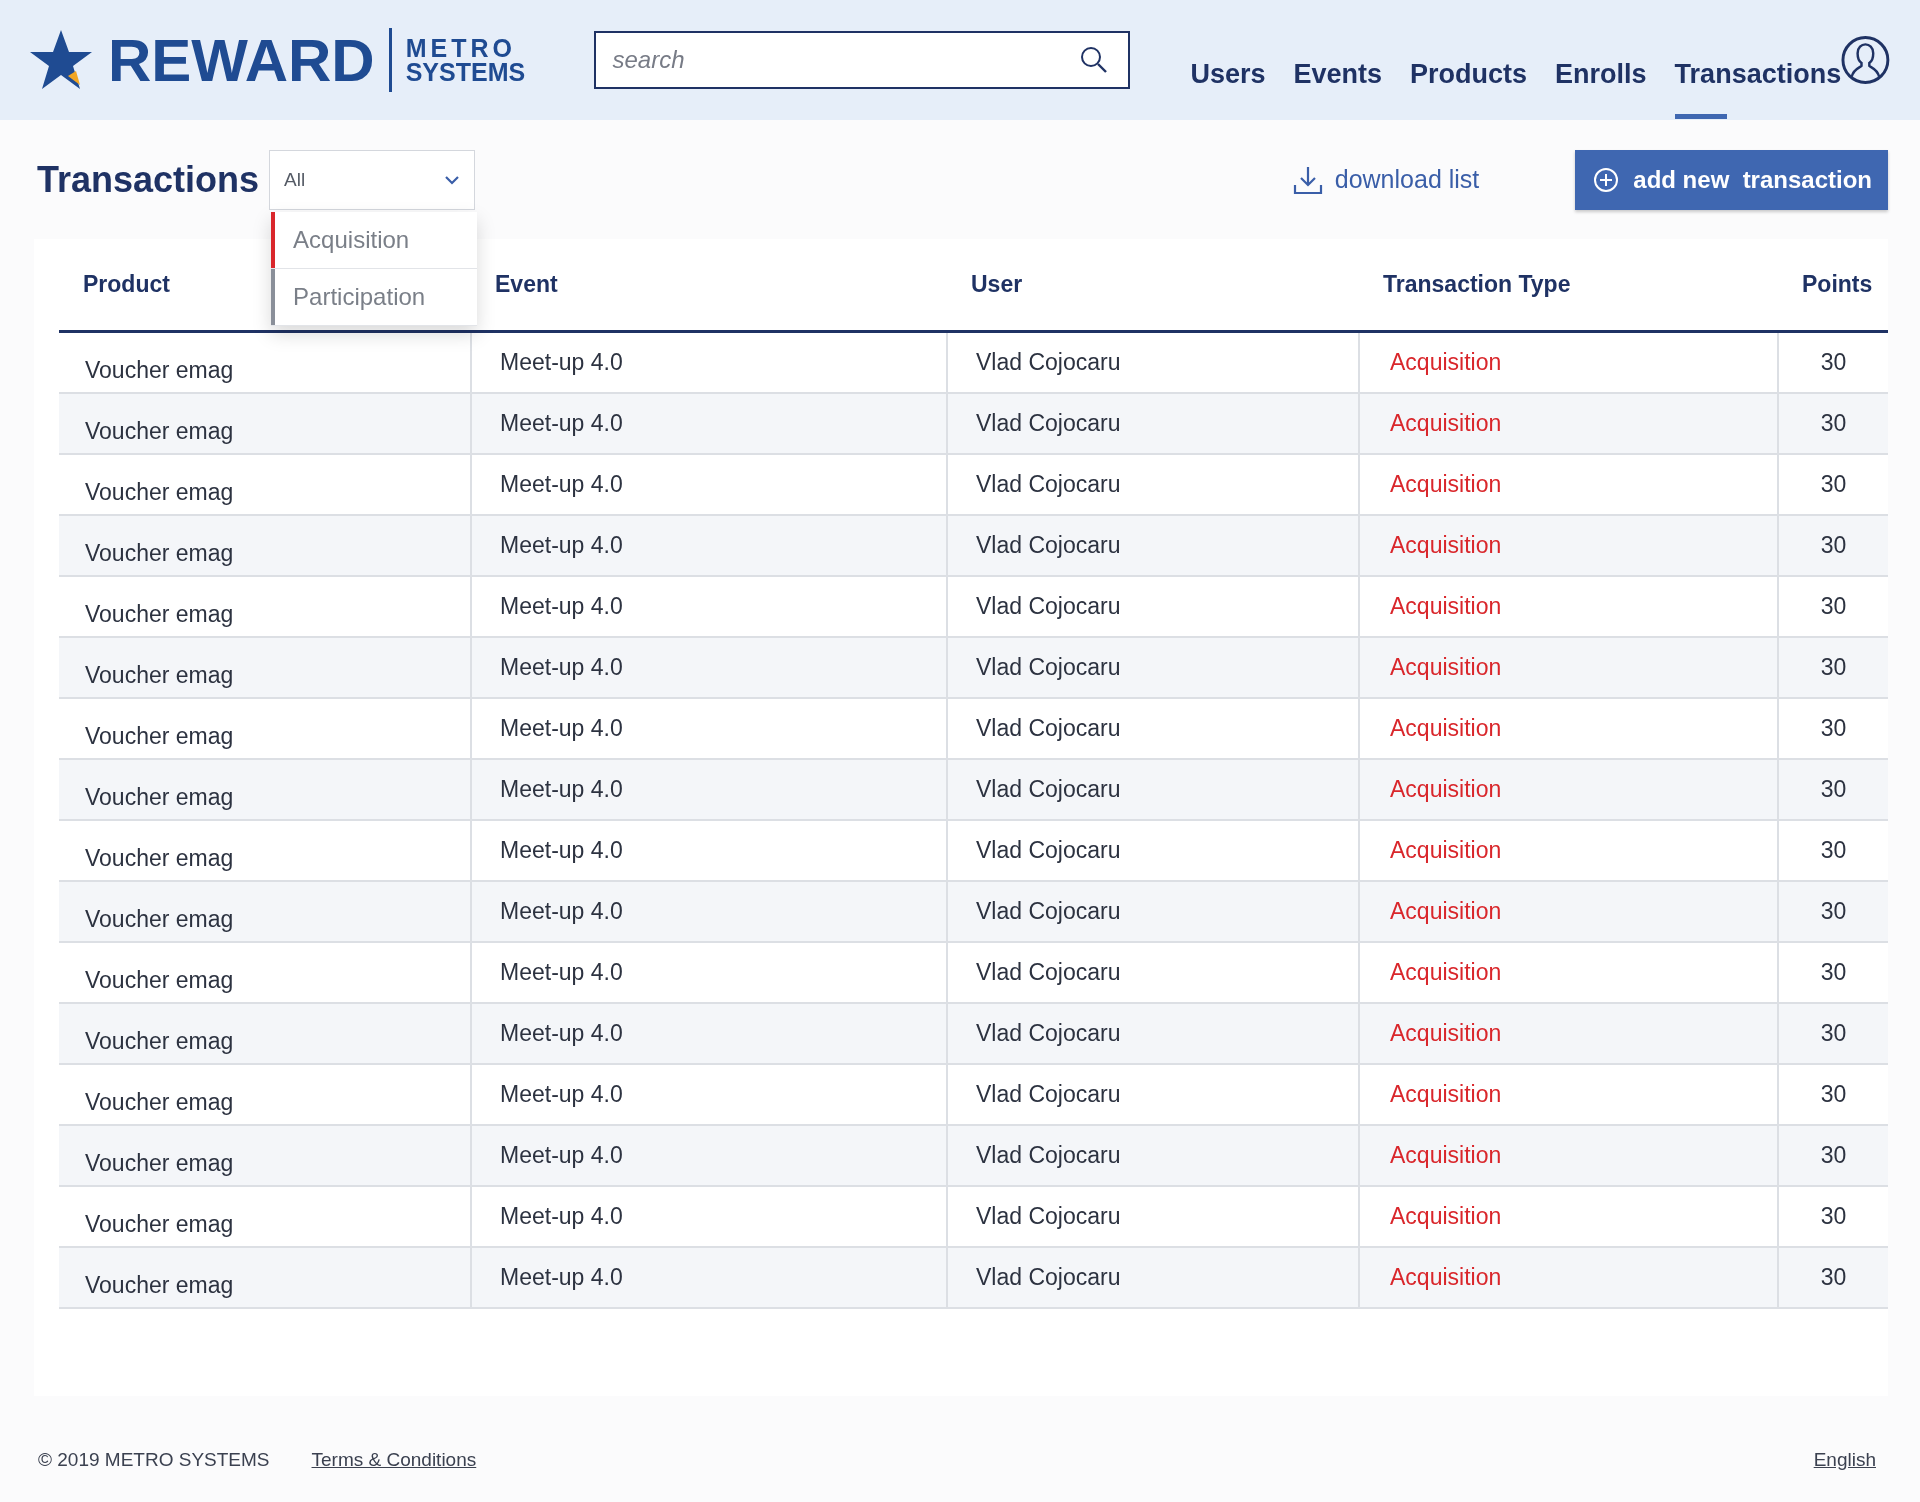  What do you see at coordinates (372, 179) in the screenshot?
I see `filter-dropdown: All` at bounding box center [372, 179].